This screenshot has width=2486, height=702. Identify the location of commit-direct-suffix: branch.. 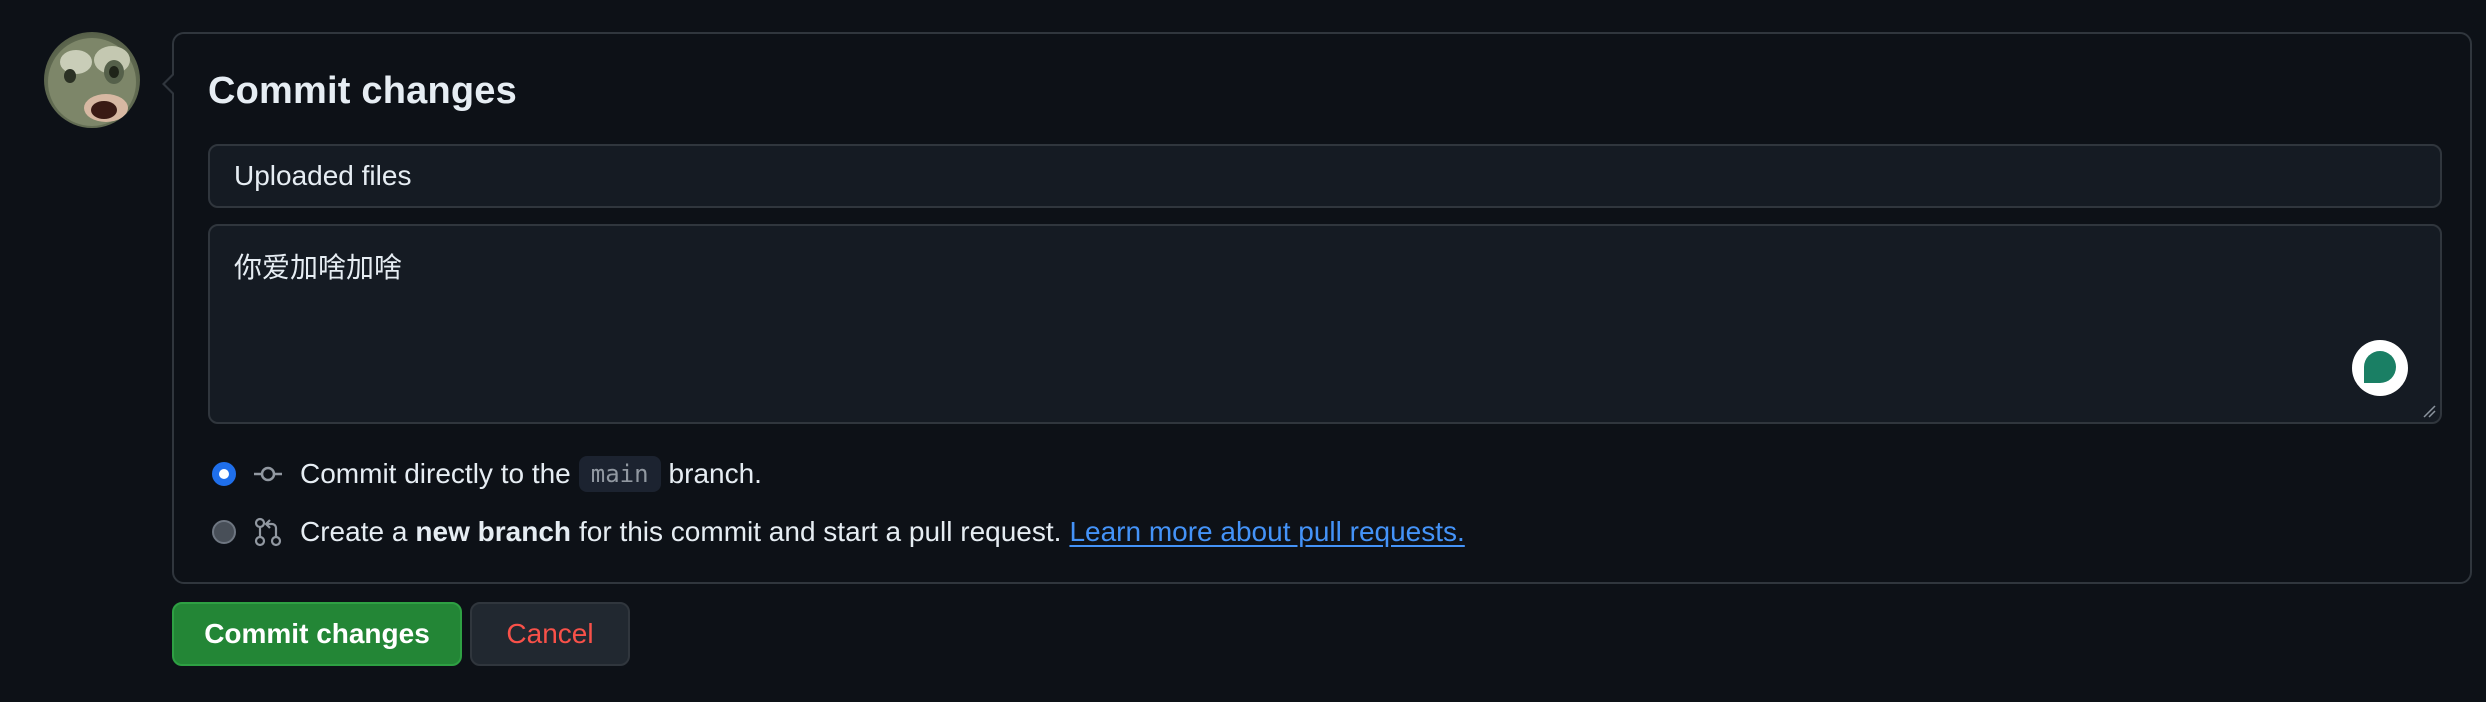
(715, 473).